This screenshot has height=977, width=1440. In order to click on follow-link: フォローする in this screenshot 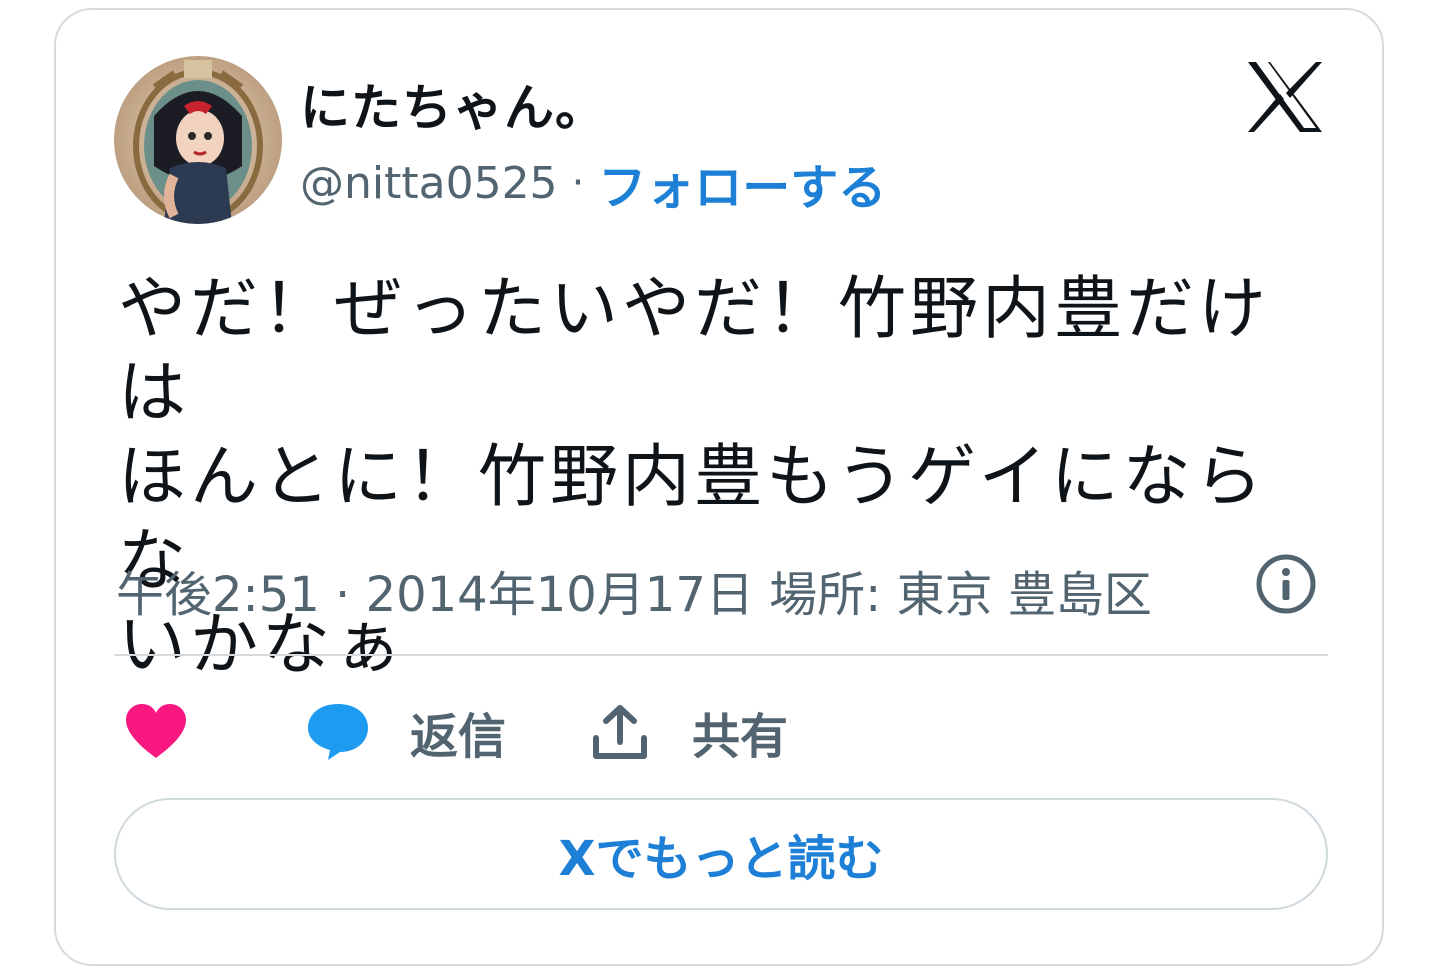, I will do `click(742, 183)`.